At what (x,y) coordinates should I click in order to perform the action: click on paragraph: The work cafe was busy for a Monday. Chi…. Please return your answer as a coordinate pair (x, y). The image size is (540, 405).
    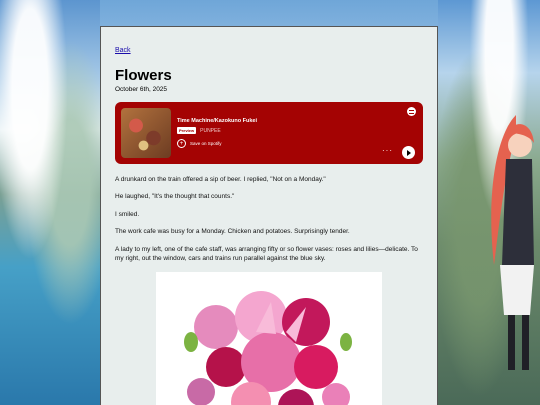
    Looking at the image, I should click on (232, 232).